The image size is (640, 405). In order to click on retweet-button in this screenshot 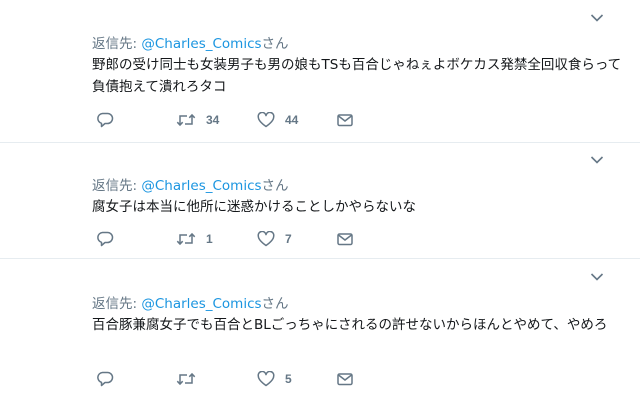, I will do `click(191, 379)`.